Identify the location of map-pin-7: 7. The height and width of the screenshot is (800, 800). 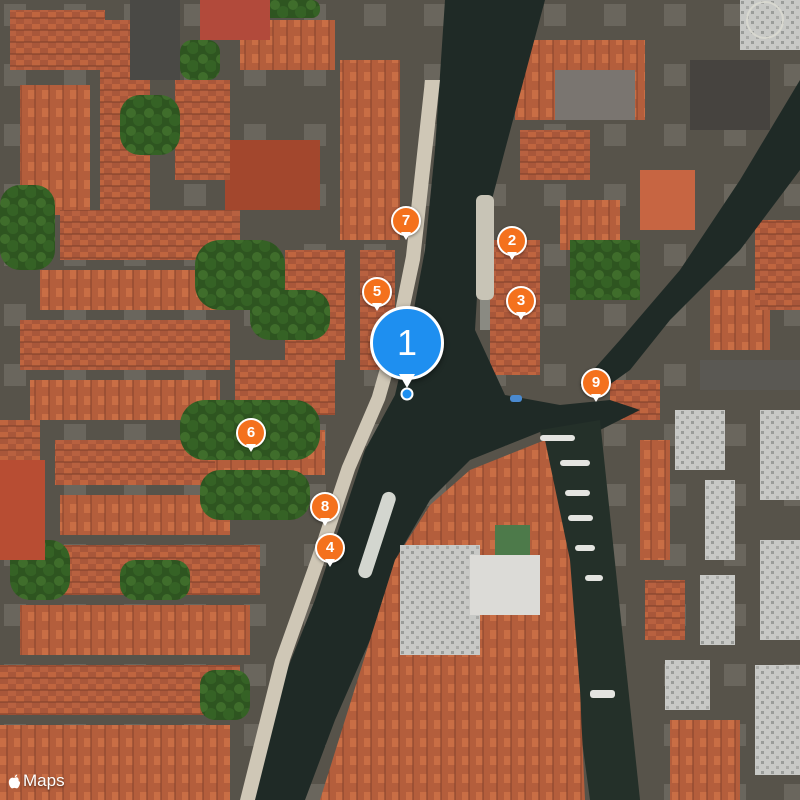
(406, 224).